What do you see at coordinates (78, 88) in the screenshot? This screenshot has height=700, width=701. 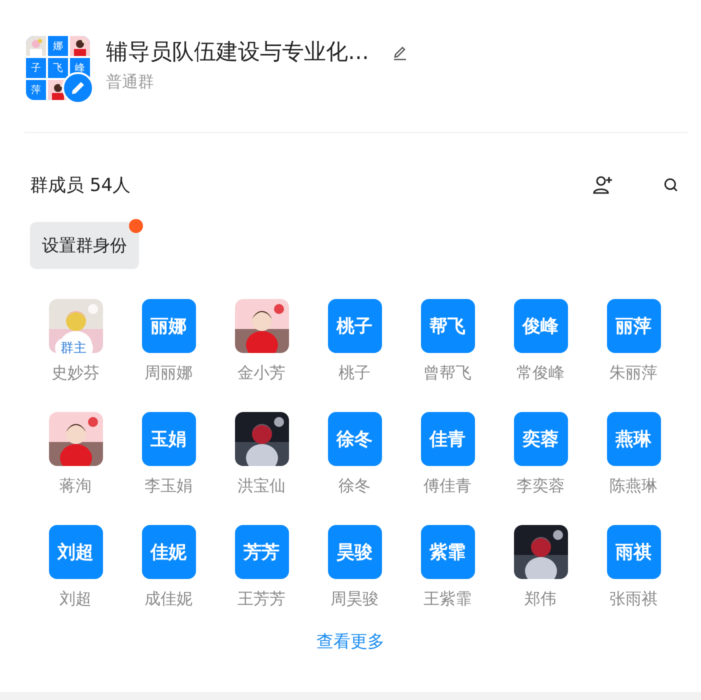 I see `edit-icon` at bounding box center [78, 88].